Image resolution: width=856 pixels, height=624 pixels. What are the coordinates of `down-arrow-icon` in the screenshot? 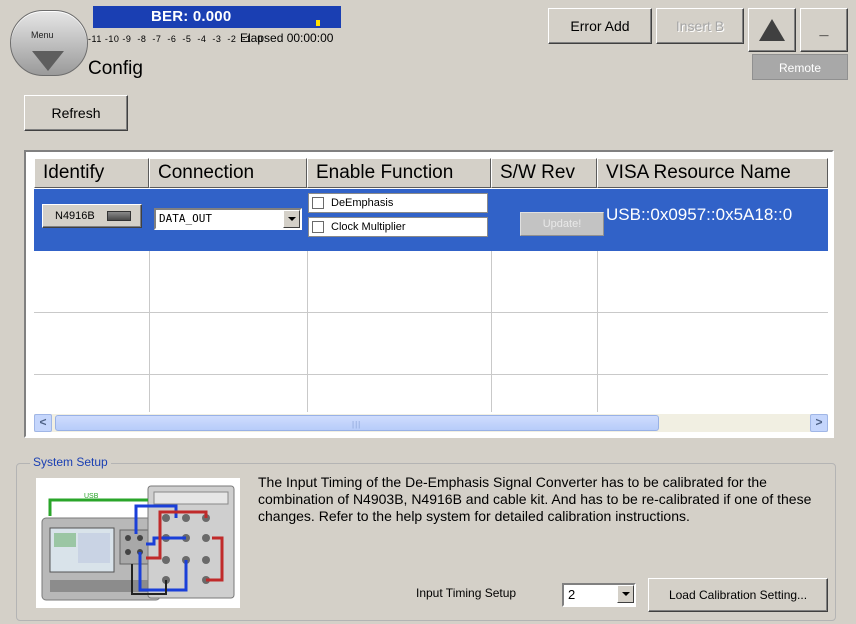 It's located at (48, 61).